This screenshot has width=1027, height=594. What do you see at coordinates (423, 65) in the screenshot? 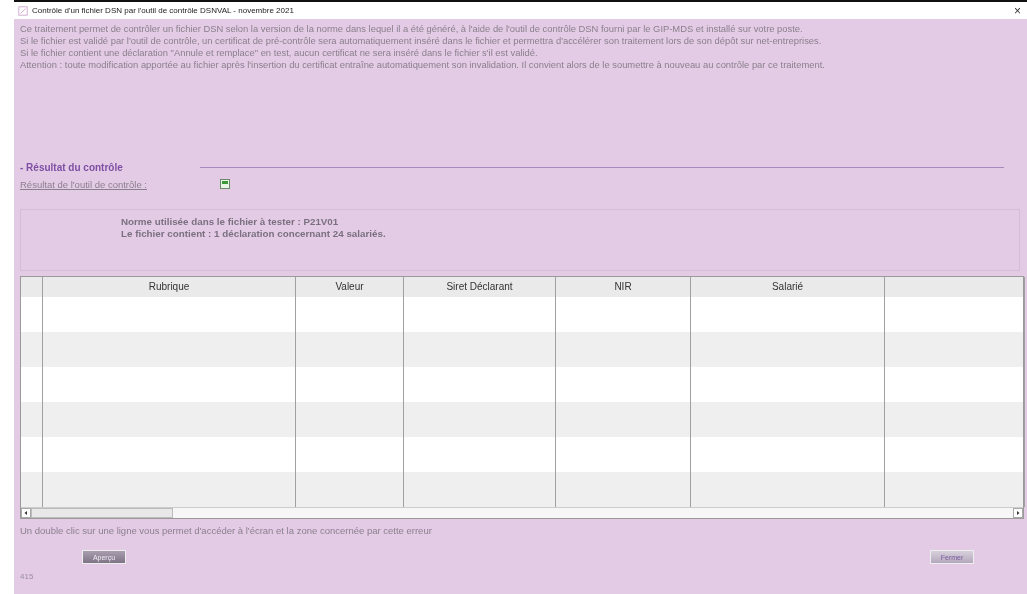
I see `intro-text: Attention : toute modification apportée au fichier après l'insertion du certificat entraîne automatiquement son invalidation. Il convient alors de le soumettre à nouveau au contrôle par ce traitement.` at bounding box center [423, 65].